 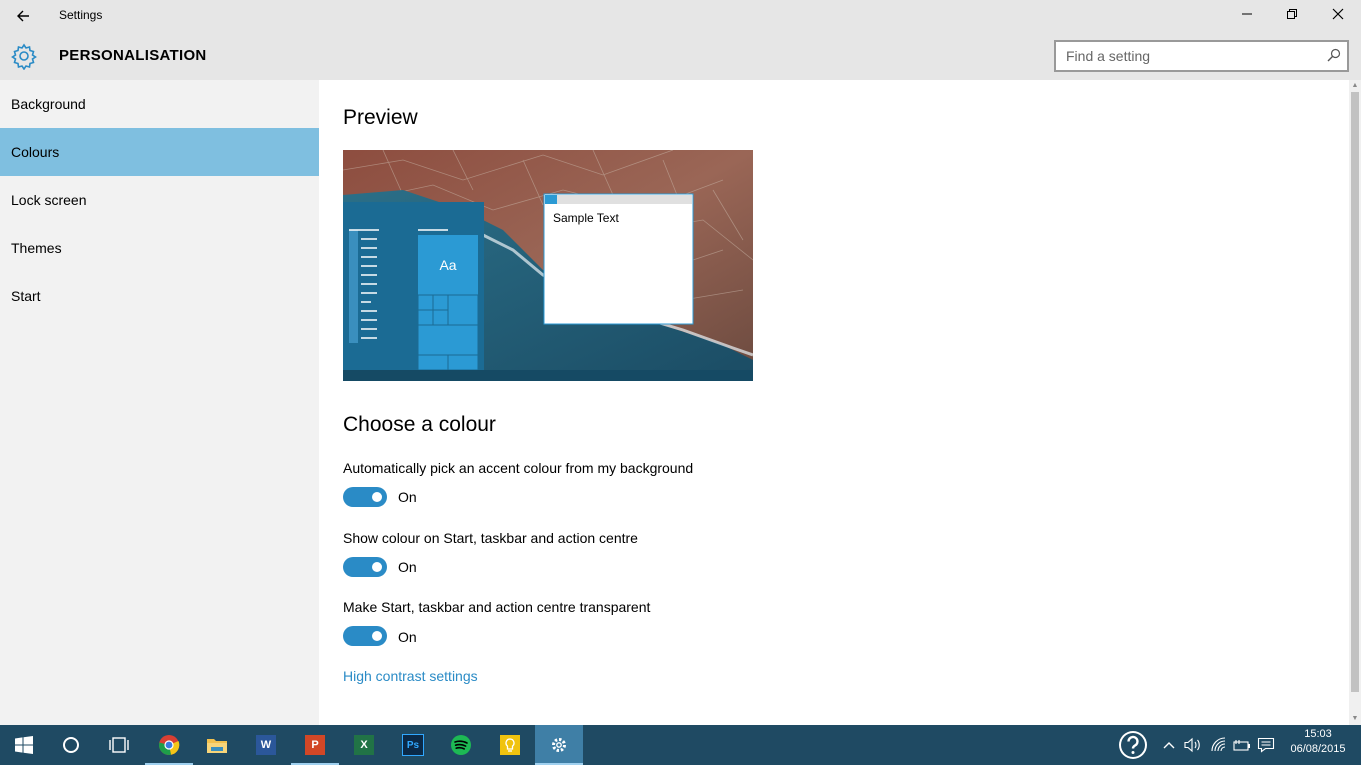 What do you see at coordinates (26, 296) in the screenshot?
I see `sidebar-item-label: Start` at bounding box center [26, 296].